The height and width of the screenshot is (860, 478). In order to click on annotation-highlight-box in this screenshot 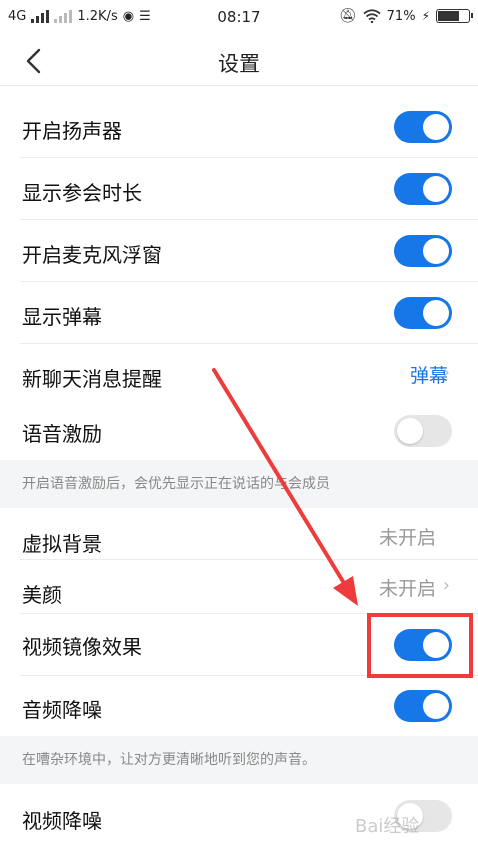, I will do `click(420, 645)`.